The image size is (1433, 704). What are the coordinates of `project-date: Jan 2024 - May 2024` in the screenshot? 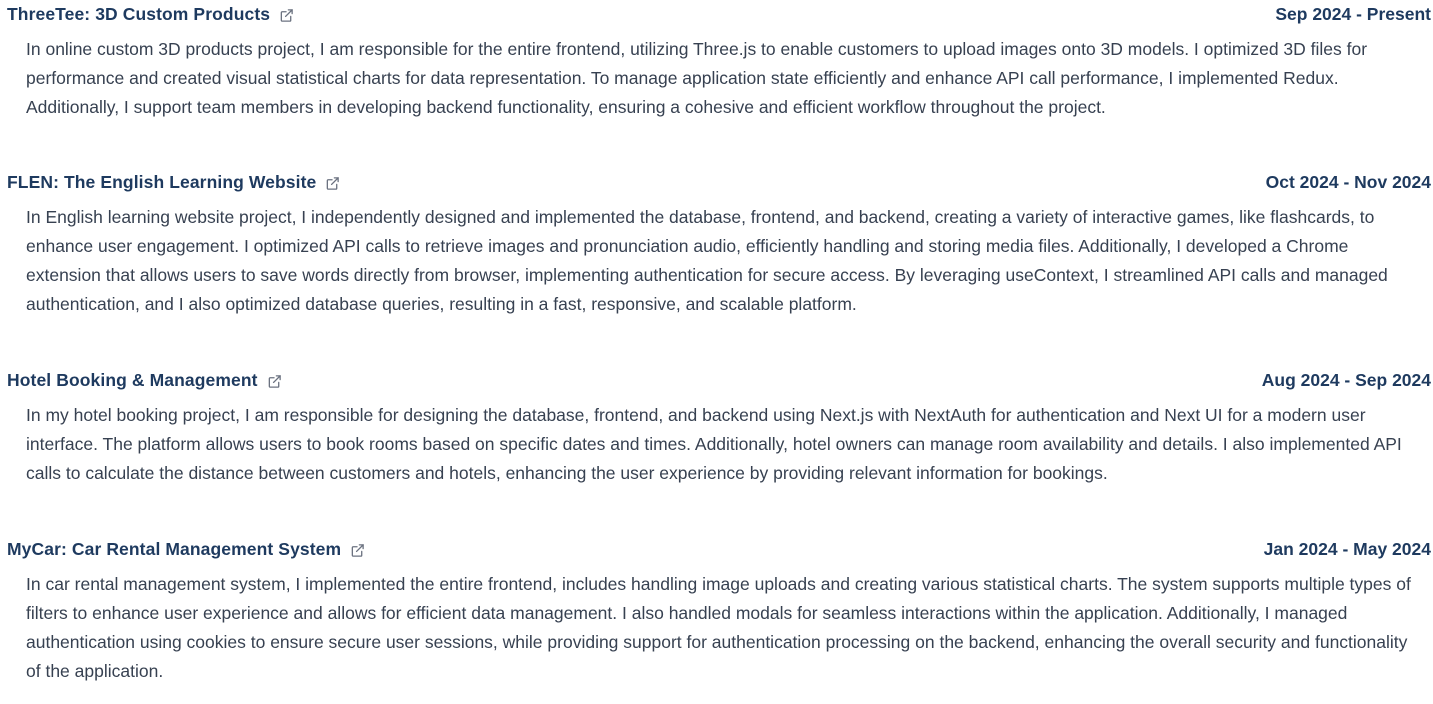 It's located at (1347, 549).